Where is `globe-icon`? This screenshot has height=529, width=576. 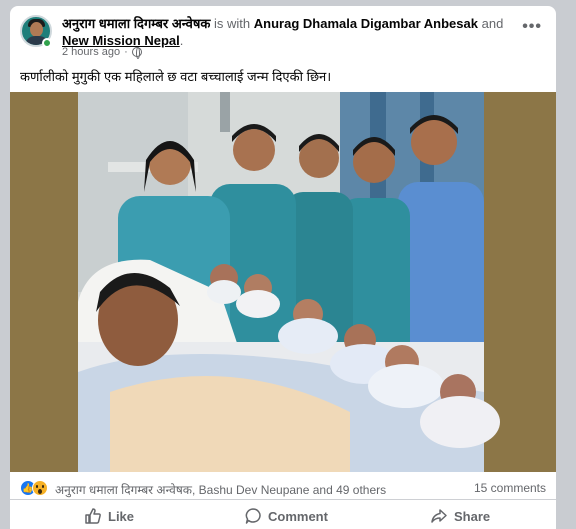 globe-icon is located at coordinates (136, 53).